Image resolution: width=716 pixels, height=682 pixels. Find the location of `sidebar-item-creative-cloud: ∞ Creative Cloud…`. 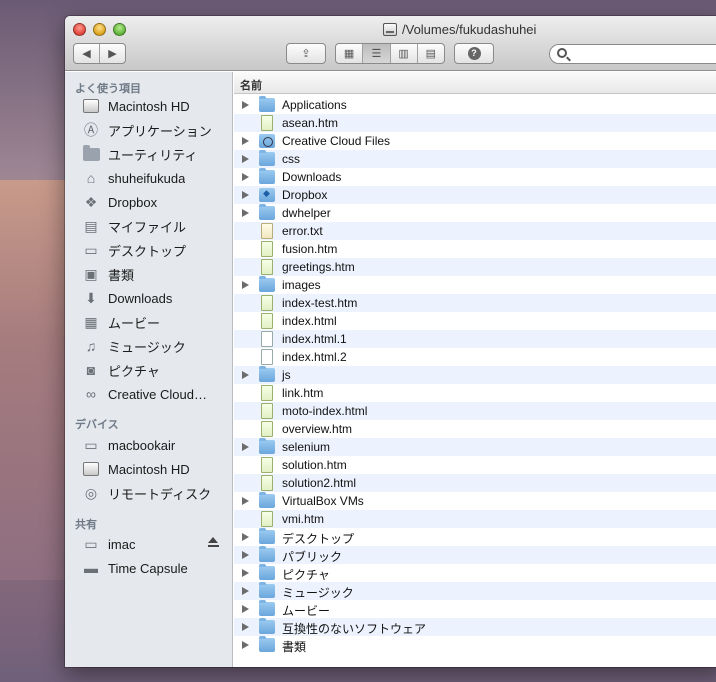

sidebar-item-creative-cloud: ∞ Creative Cloud… is located at coordinates (156, 394).